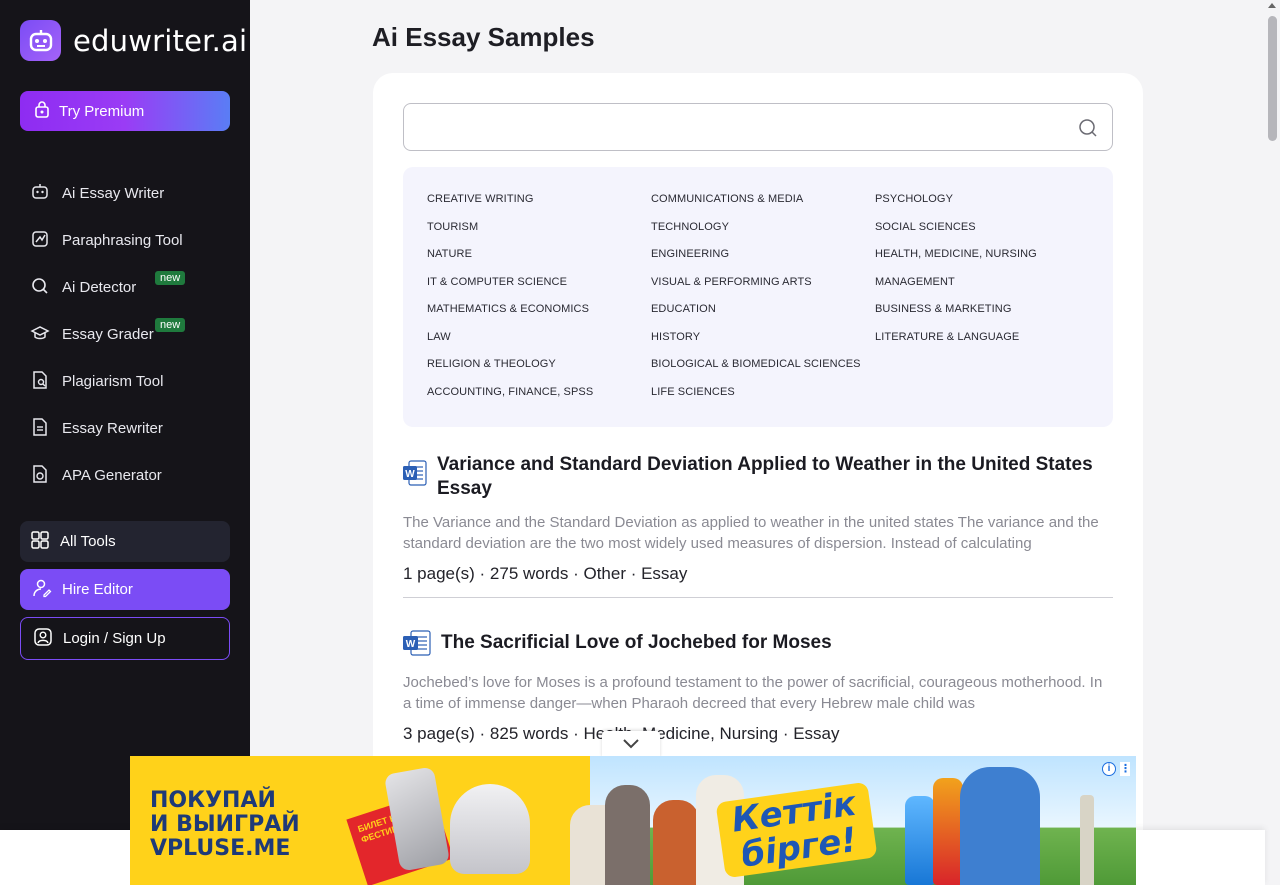 This screenshot has height=885, width=1280. What do you see at coordinates (112, 475) in the screenshot?
I see `sidebar-item-label: APA Generator` at bounding box center [112, 475].